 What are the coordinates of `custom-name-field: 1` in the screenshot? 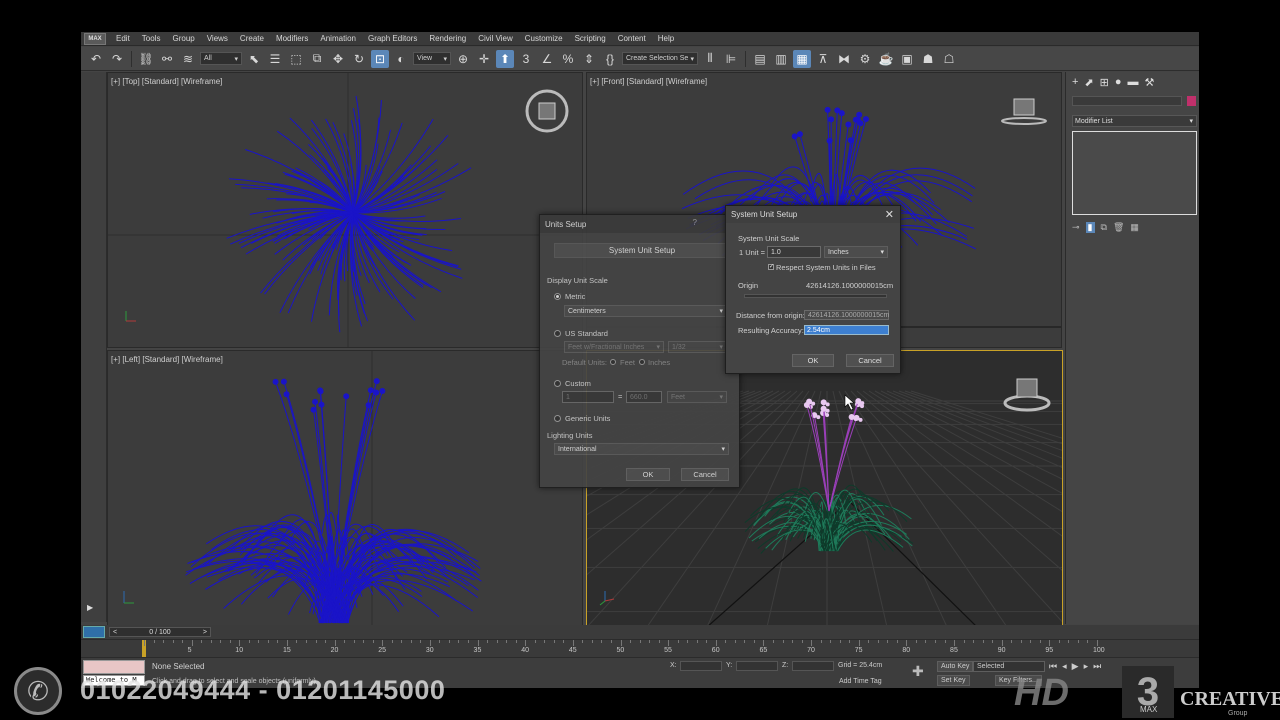 It's located at (588, 397).